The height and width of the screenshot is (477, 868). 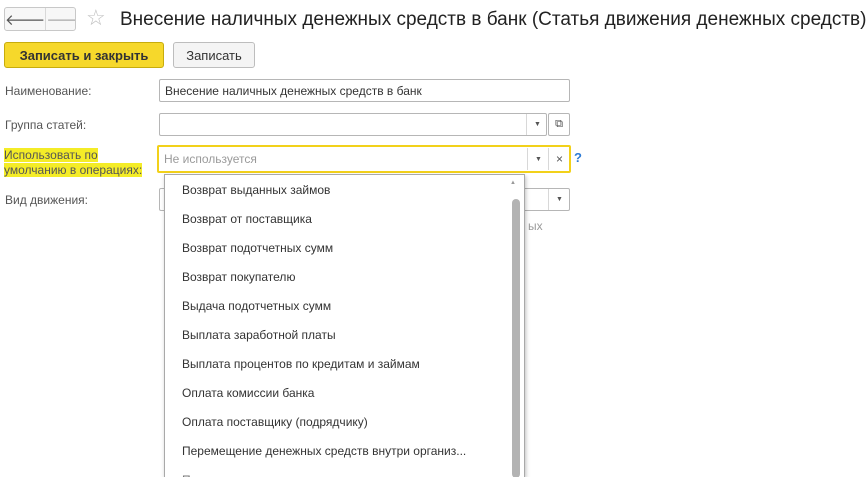 I want to click on group-label: Группа статей:, so click(x=46, y=125).